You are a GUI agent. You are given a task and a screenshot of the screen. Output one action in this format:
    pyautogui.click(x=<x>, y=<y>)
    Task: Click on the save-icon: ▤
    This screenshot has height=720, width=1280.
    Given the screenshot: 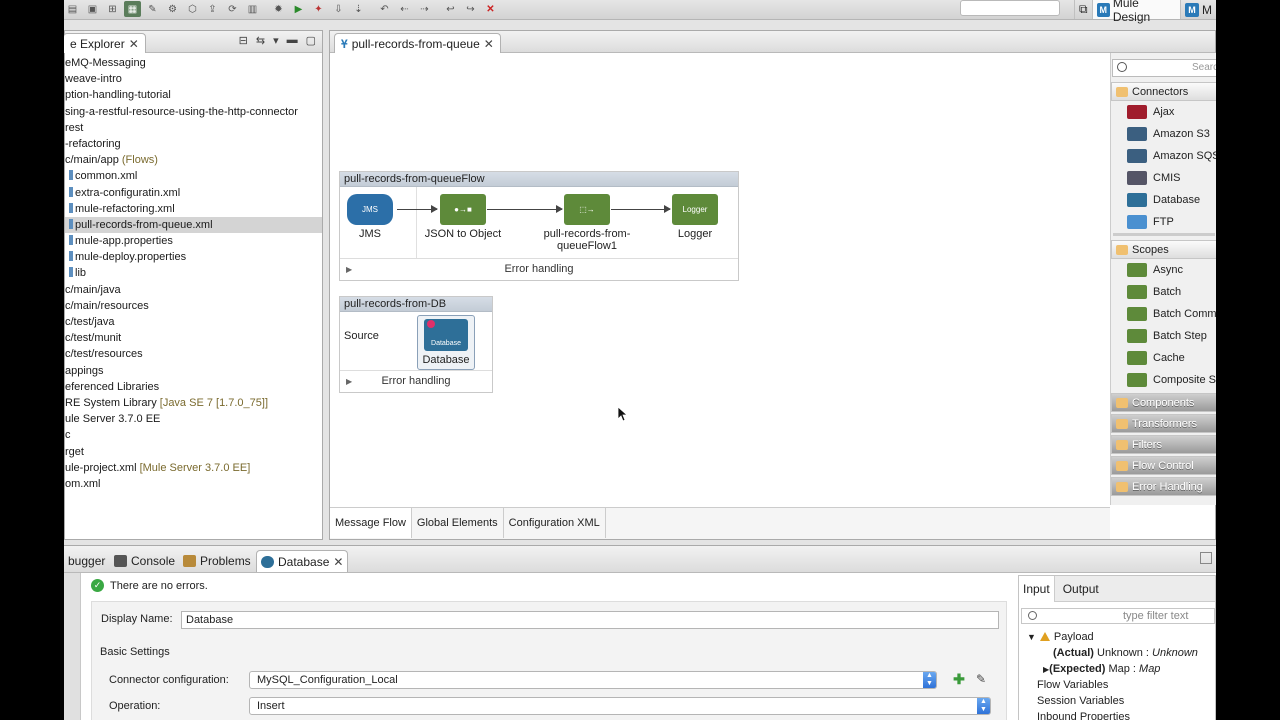 What is the action you would take?
    pyautogui.click(x=72, y=9)
    